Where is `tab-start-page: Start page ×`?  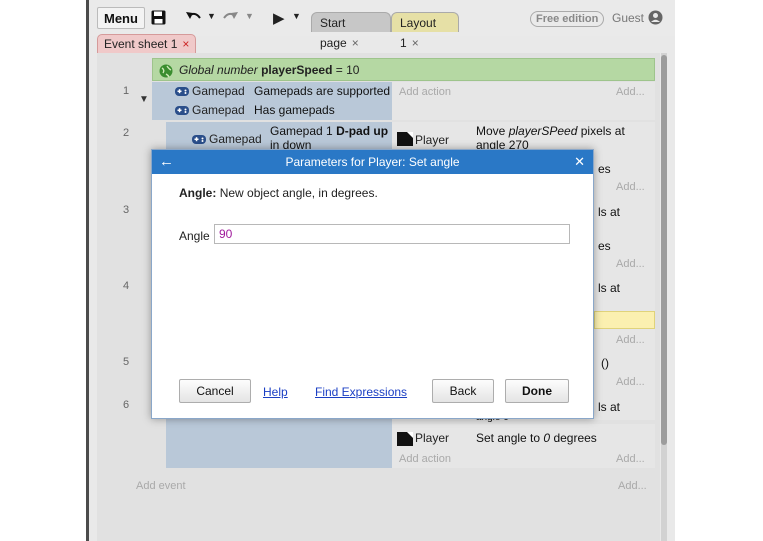
tab-start-page: Start page × is located at coordinates (351, 31).